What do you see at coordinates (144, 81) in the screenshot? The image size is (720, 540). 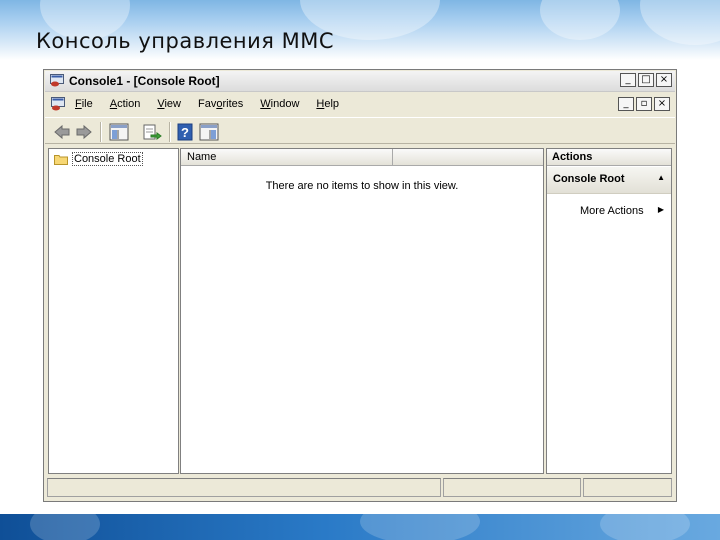 I see `window-title: Console1 - [Console Root]` at bounding box center [144, 81].